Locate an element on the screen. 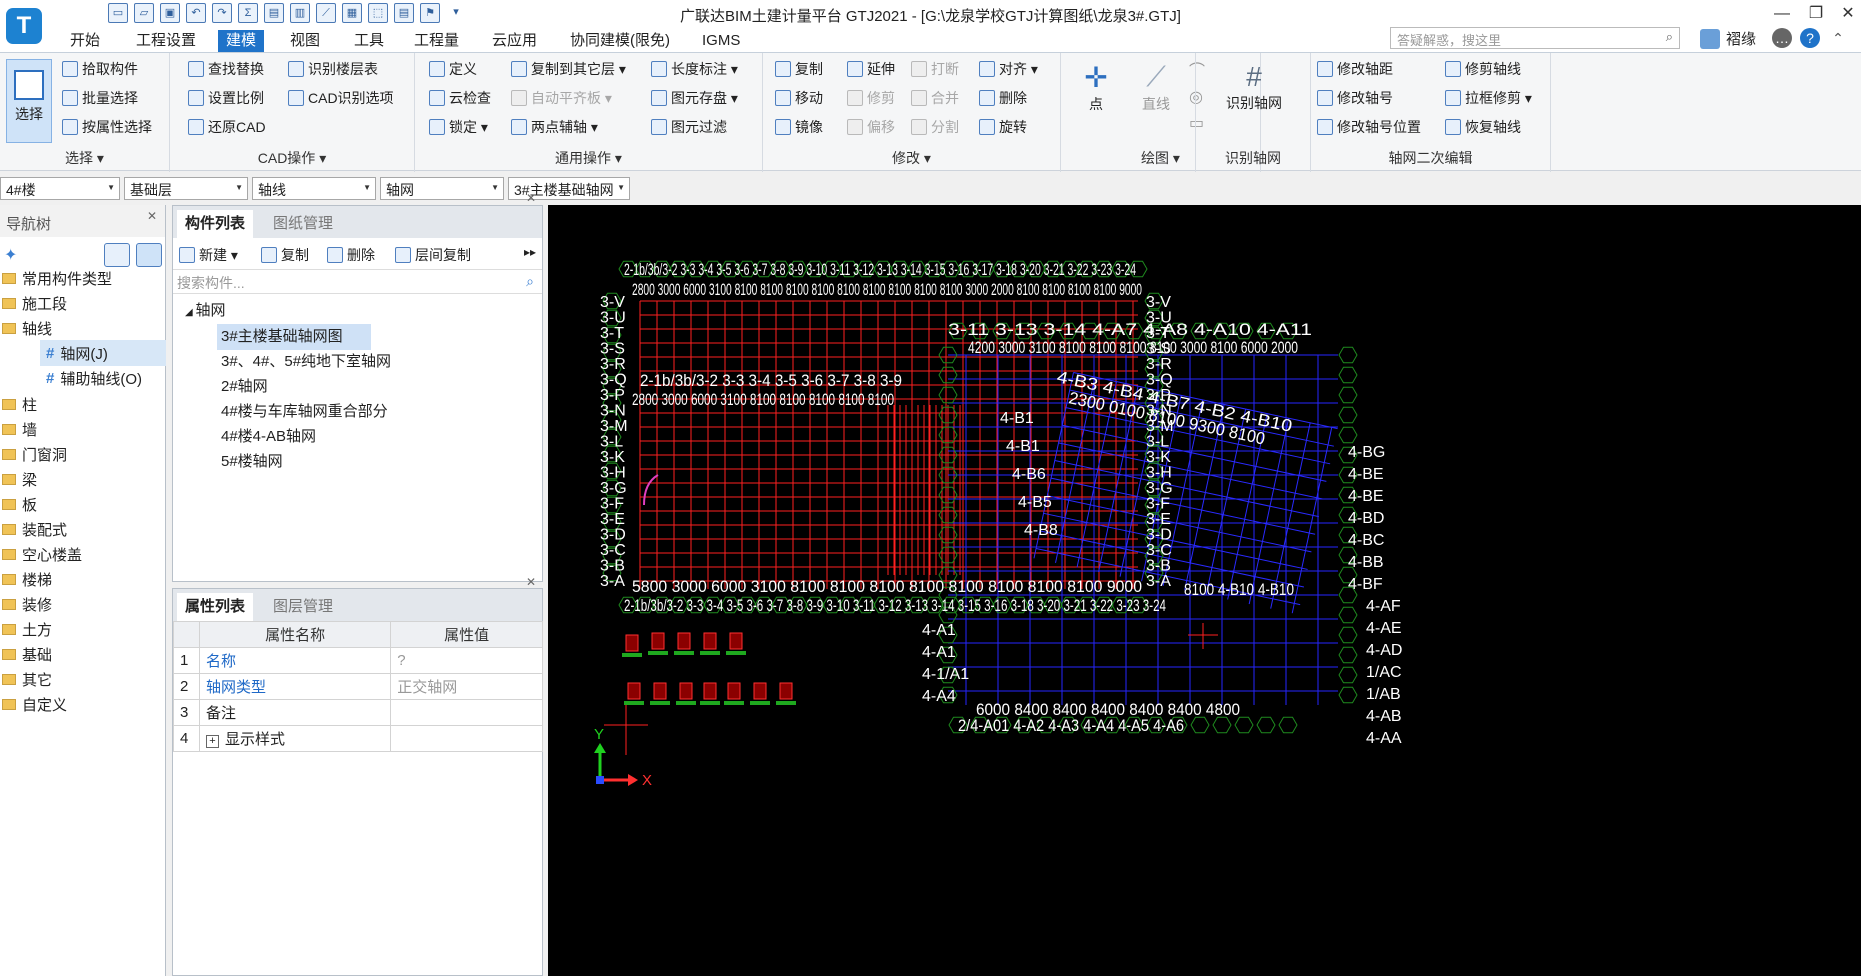 The width and height of the screenshot is (1861, 976). group-label-common: 通用操作 ▾ is located at coordinates (588, 158).